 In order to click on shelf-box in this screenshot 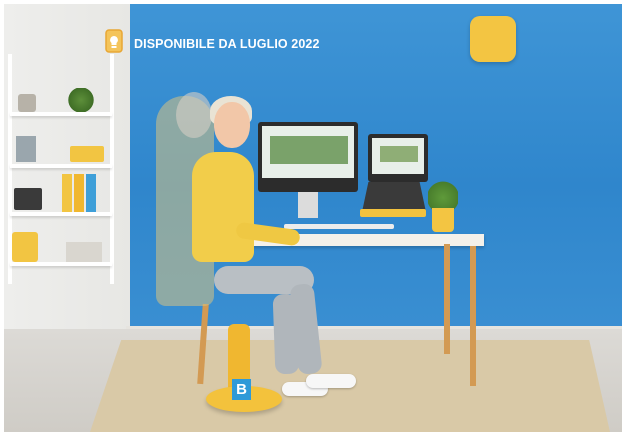, I will do `click(87, 154)`.